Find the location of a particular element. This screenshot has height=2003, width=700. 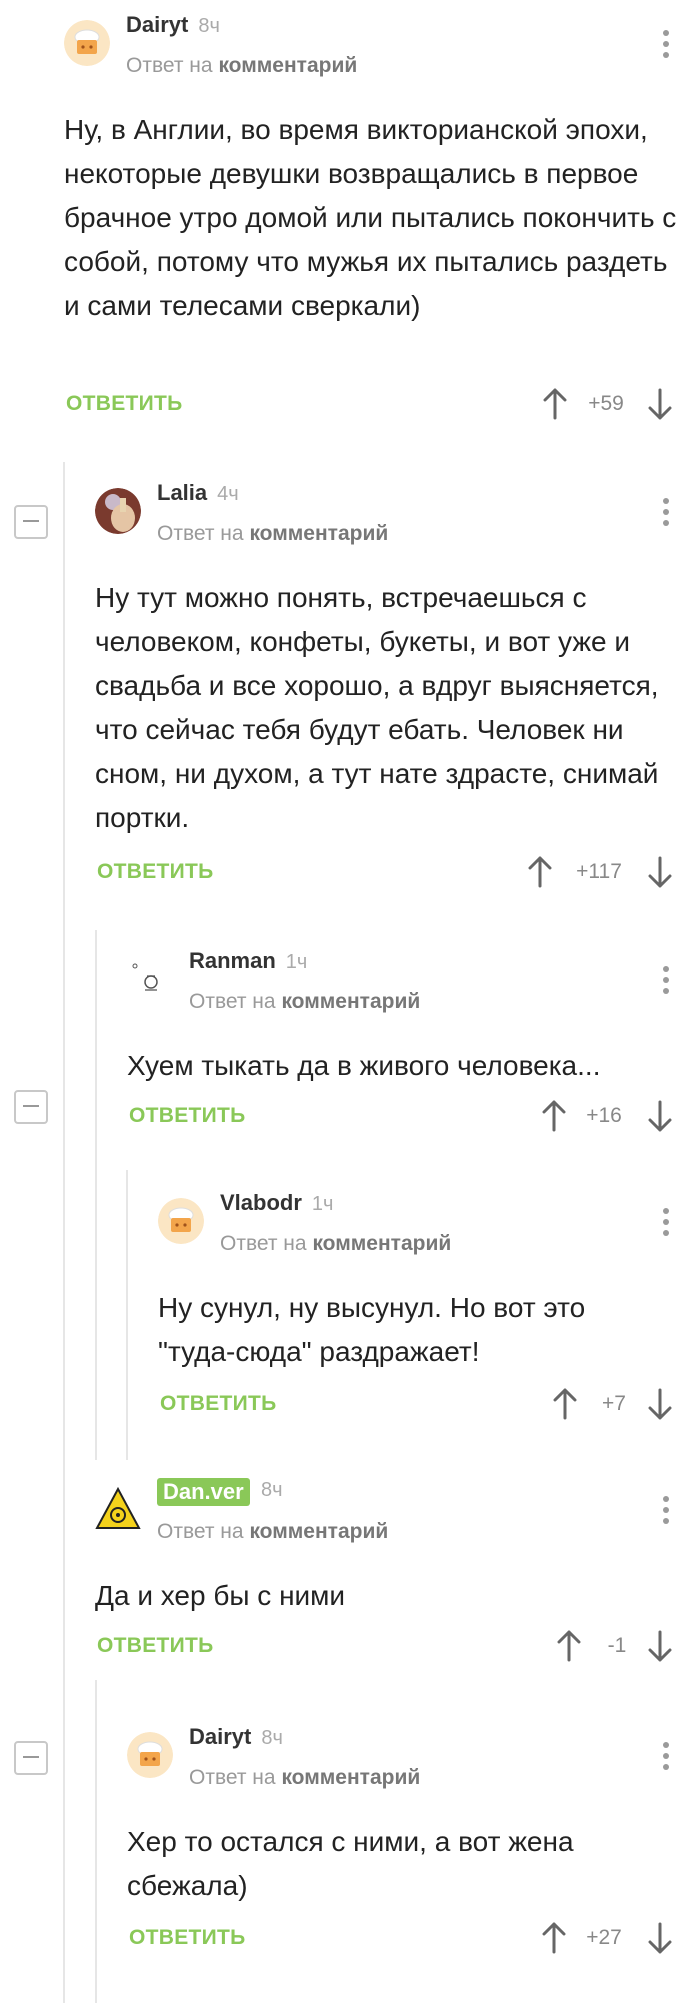

sketch-avatar is located at coordinates (150, 979).